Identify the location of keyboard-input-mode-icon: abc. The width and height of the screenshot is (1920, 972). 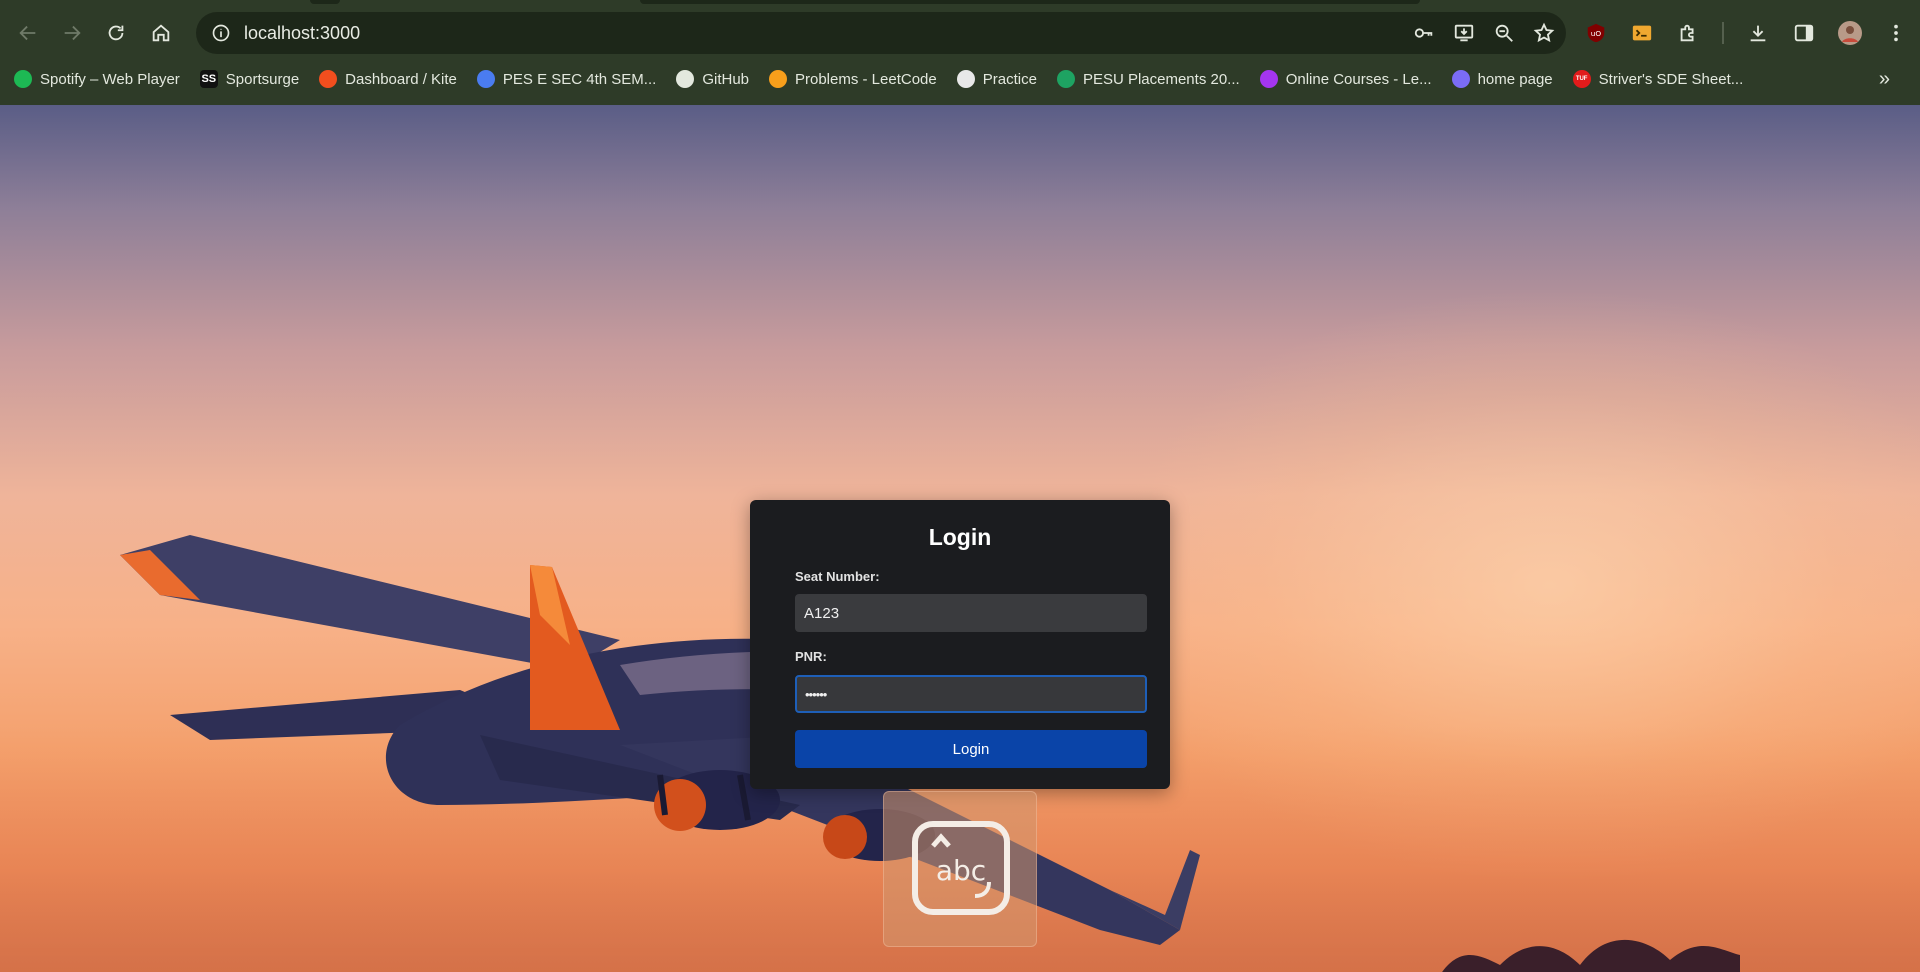
(961, 868).